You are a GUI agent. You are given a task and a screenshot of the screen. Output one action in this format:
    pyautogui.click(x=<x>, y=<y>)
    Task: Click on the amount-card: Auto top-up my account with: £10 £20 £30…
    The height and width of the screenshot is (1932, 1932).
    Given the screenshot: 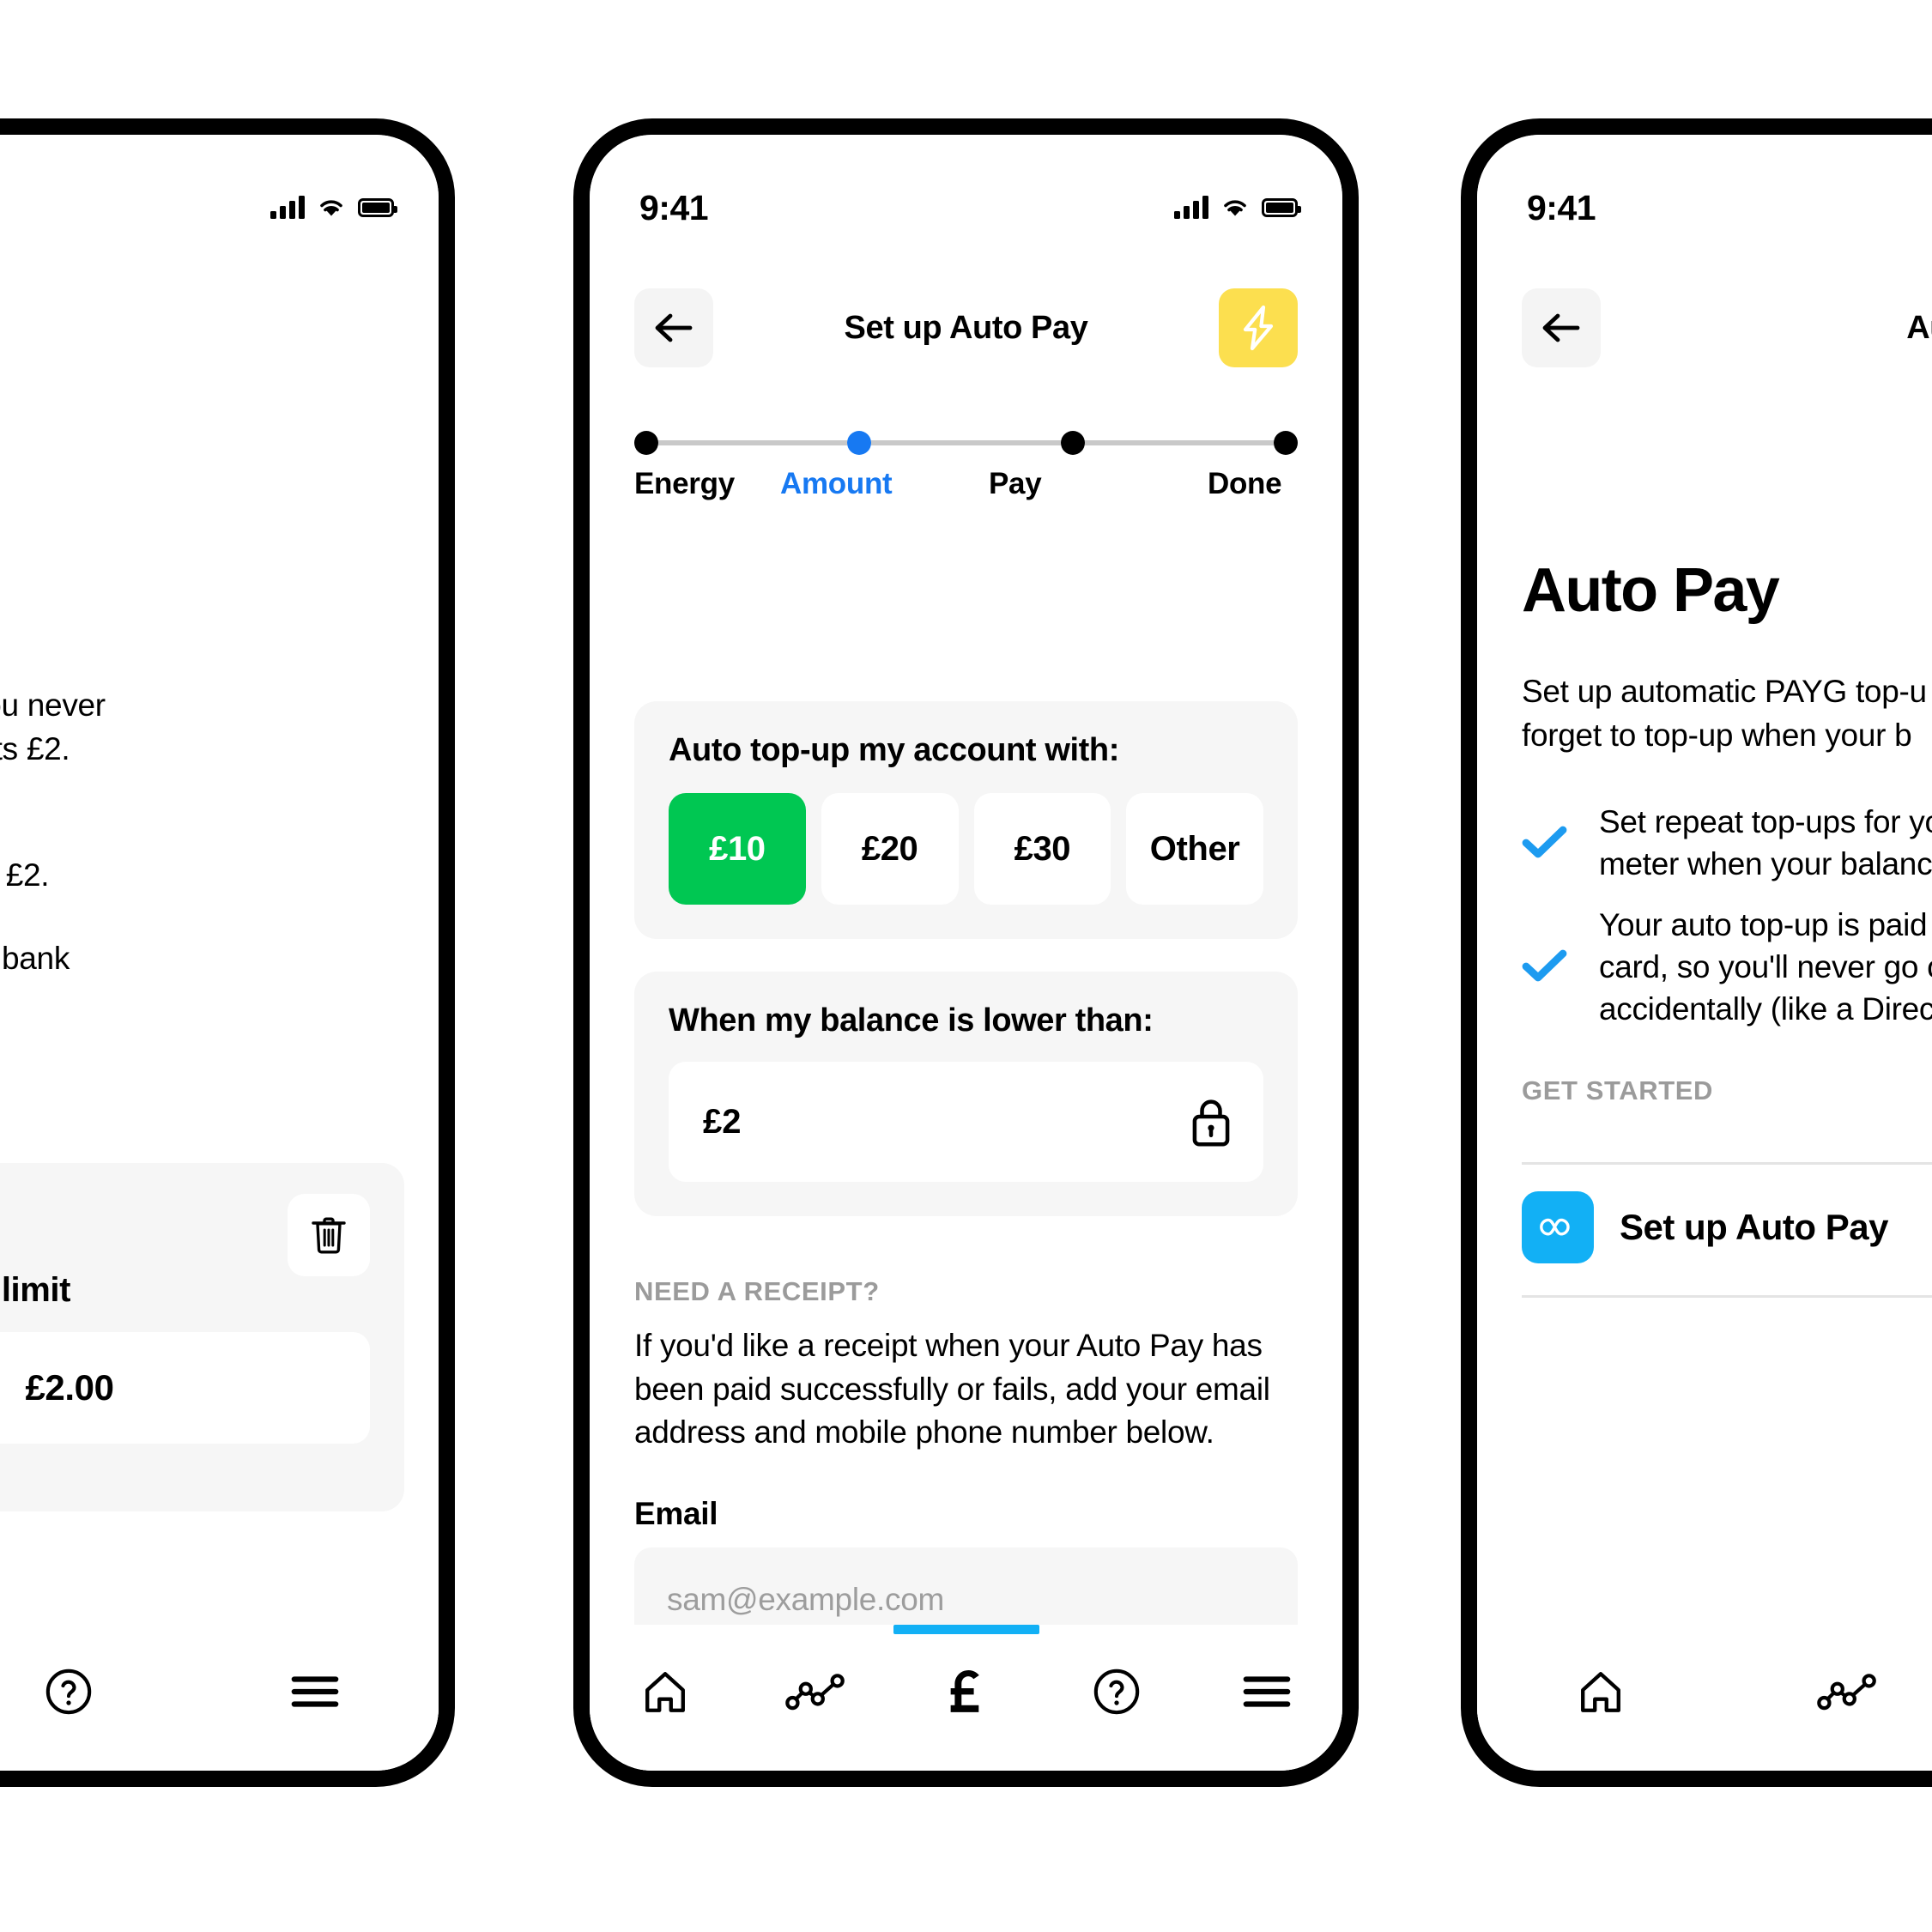 What is the action you would take?
    pyautogui.click(x=966, y=820)
    